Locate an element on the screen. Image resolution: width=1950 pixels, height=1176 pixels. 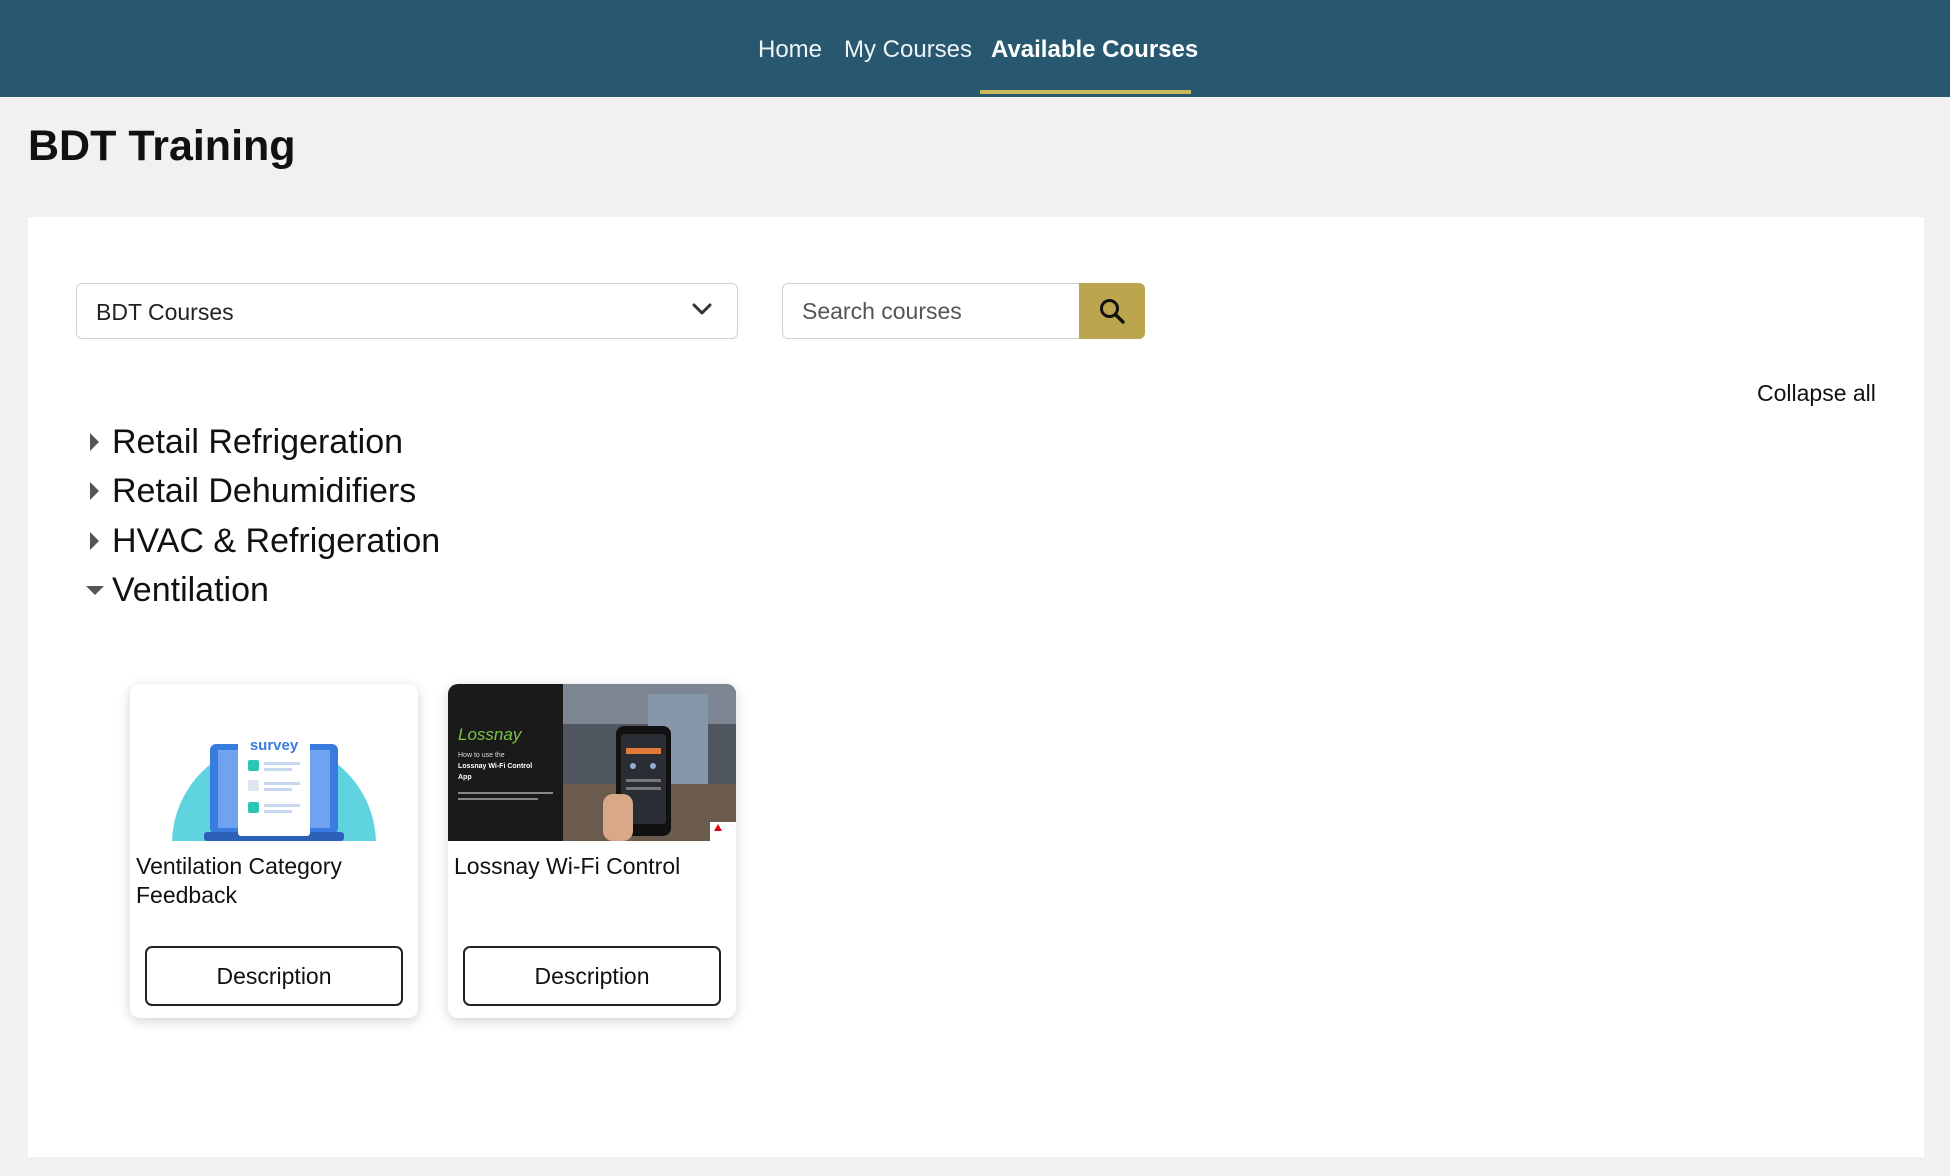
category-label: Retail Dehumidifiers is located at coordinates (264, 491).